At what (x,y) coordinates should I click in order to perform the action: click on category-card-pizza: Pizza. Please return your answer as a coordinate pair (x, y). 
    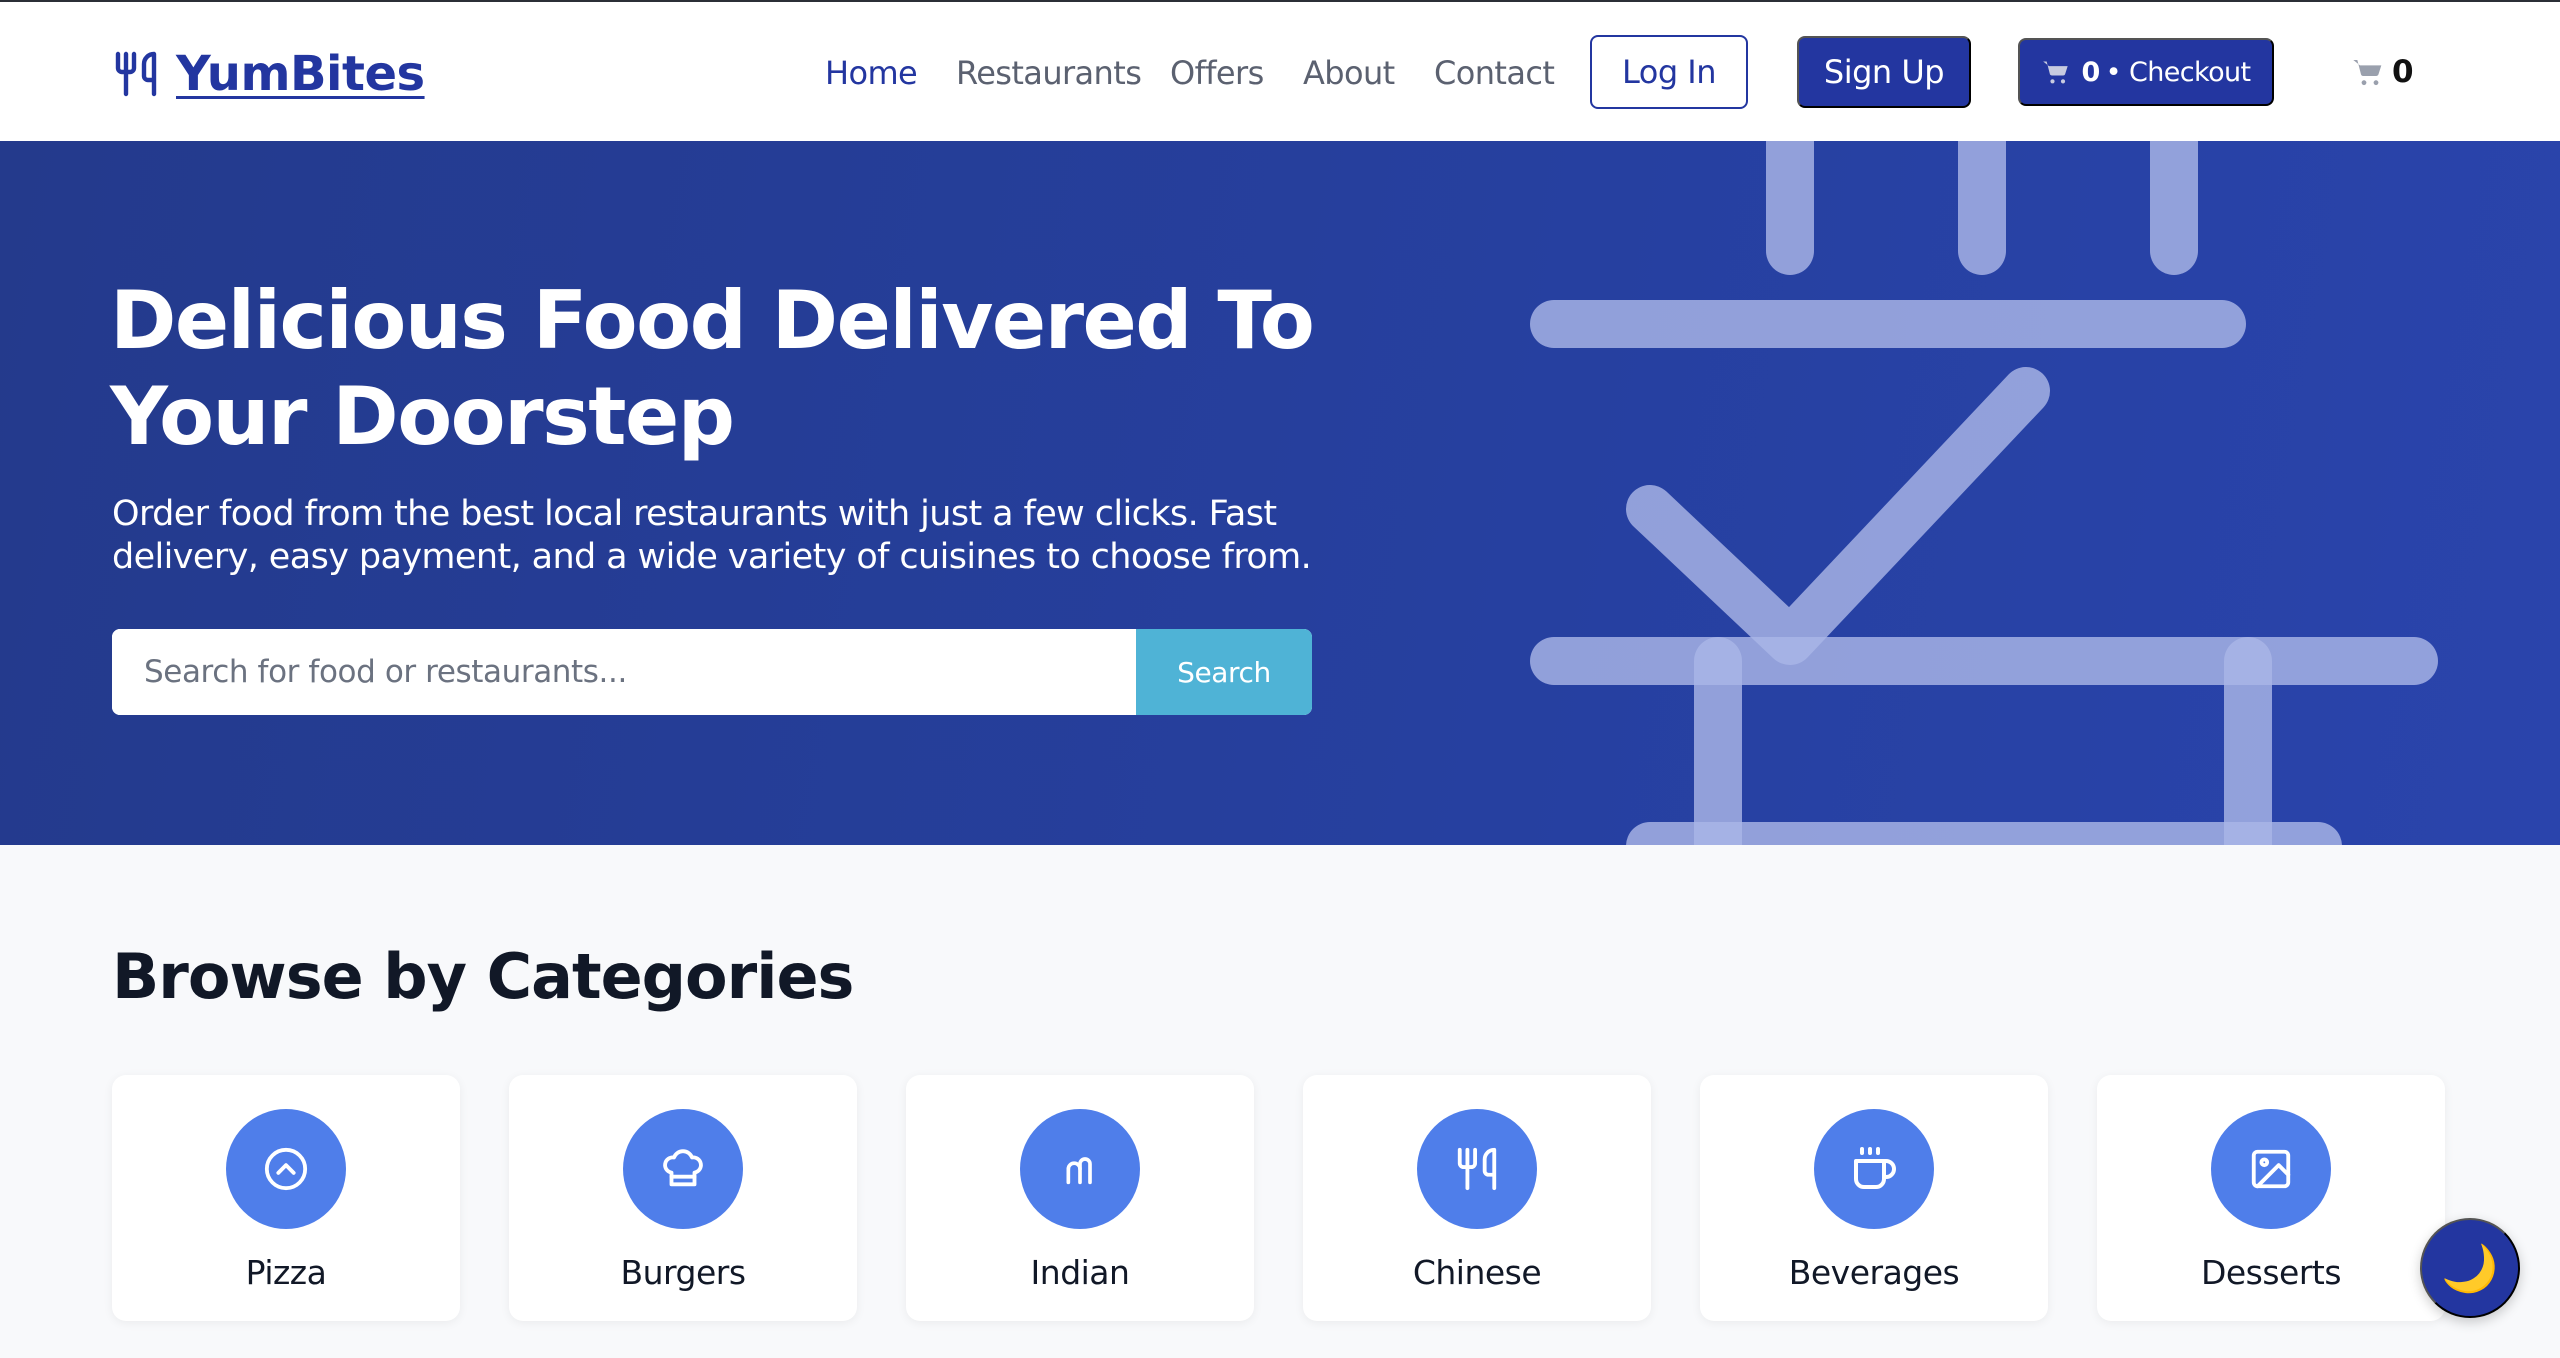
    Looking at the image, I should click on (286, 1198).